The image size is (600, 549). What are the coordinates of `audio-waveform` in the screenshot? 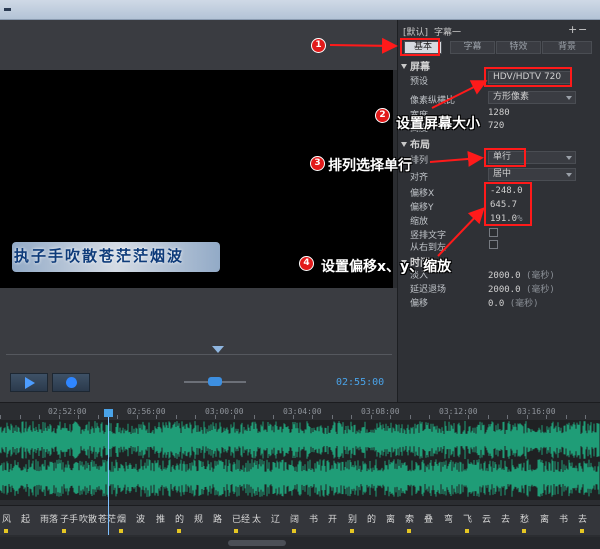 It's located at (300, 459).